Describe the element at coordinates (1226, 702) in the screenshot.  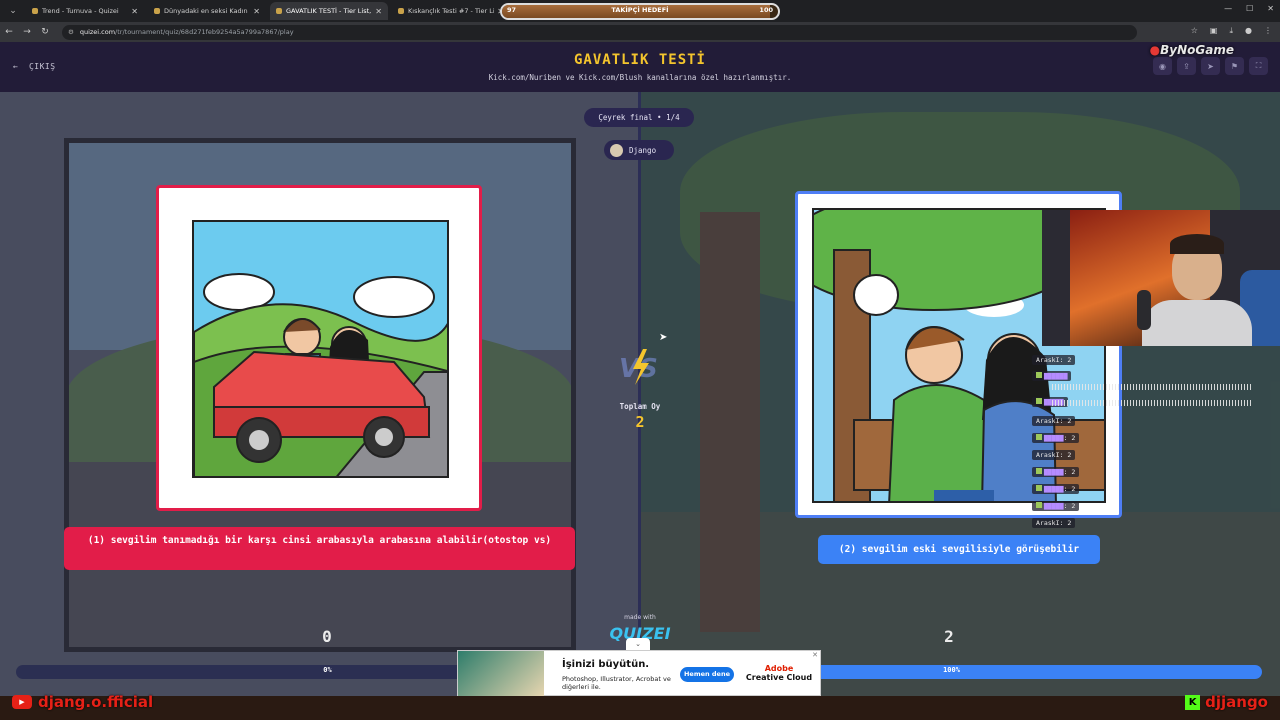
I see `kick-handle: Kdjjango` at that location.